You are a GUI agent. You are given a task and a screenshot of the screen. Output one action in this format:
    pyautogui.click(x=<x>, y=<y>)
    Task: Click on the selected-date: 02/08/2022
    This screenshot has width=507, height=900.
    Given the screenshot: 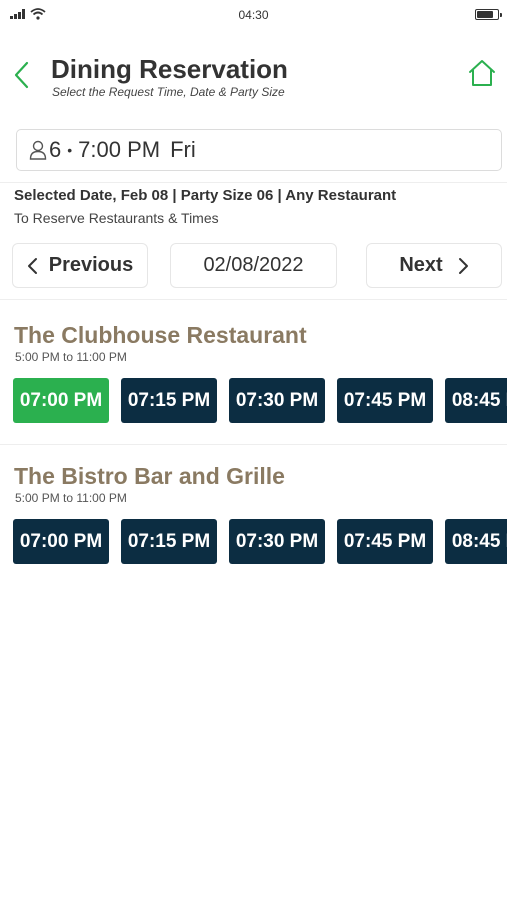 What is the action you would take?
    pyautogui.click(x=253, y=265)
    